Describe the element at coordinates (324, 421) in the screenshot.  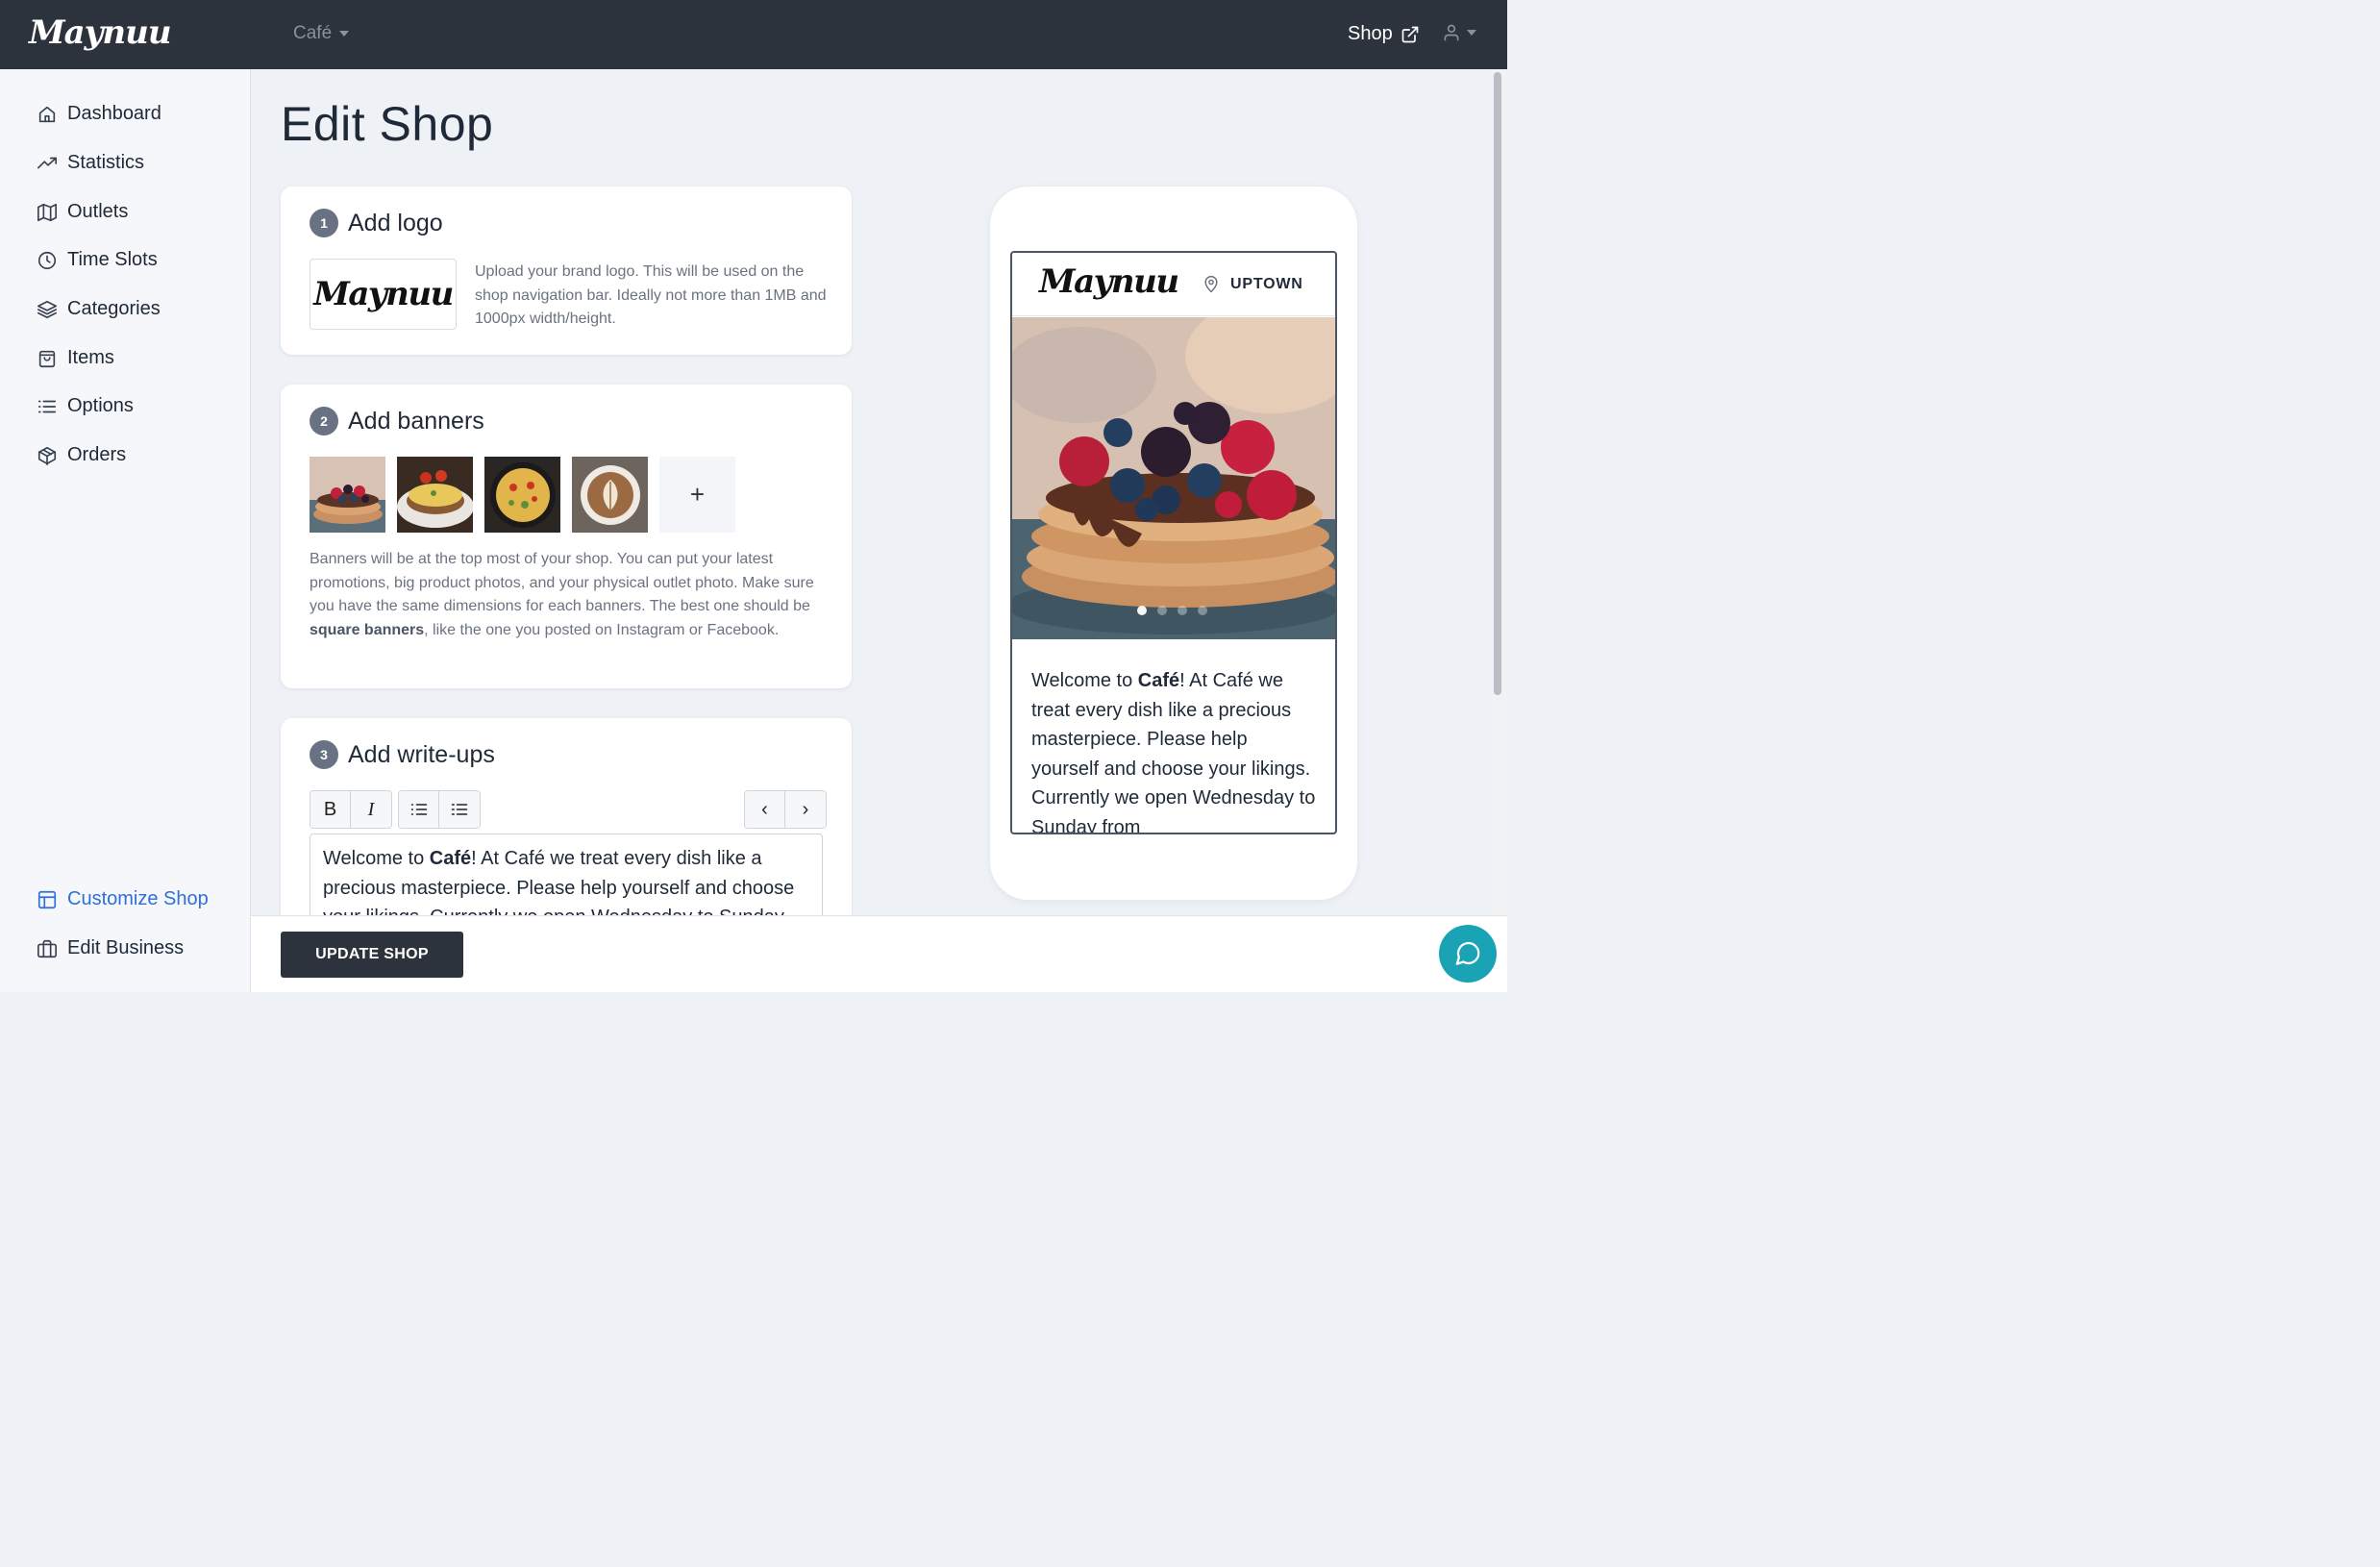
I see `step-badge: 2` at that location.